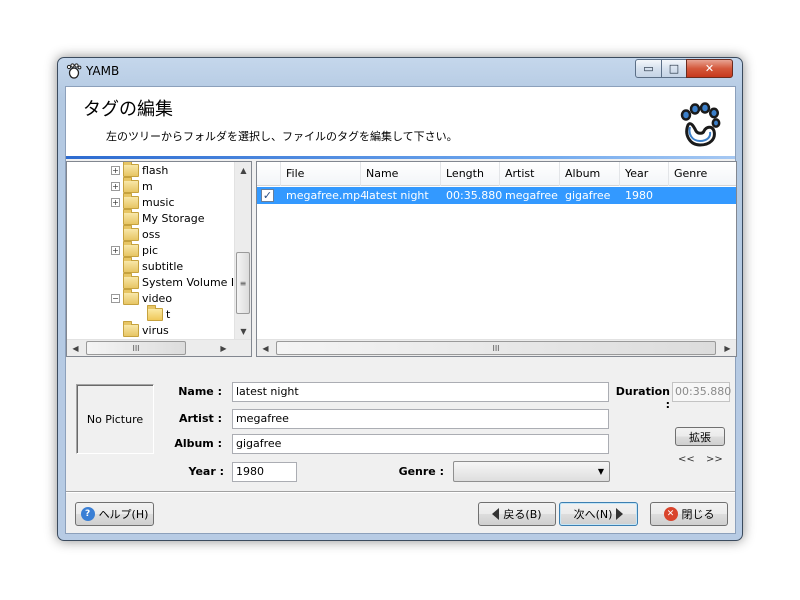  Describe the element at coordinates (400, 71) in the screenshot. I see `title-bar: YAMB ▭ □ ✕` at that location.